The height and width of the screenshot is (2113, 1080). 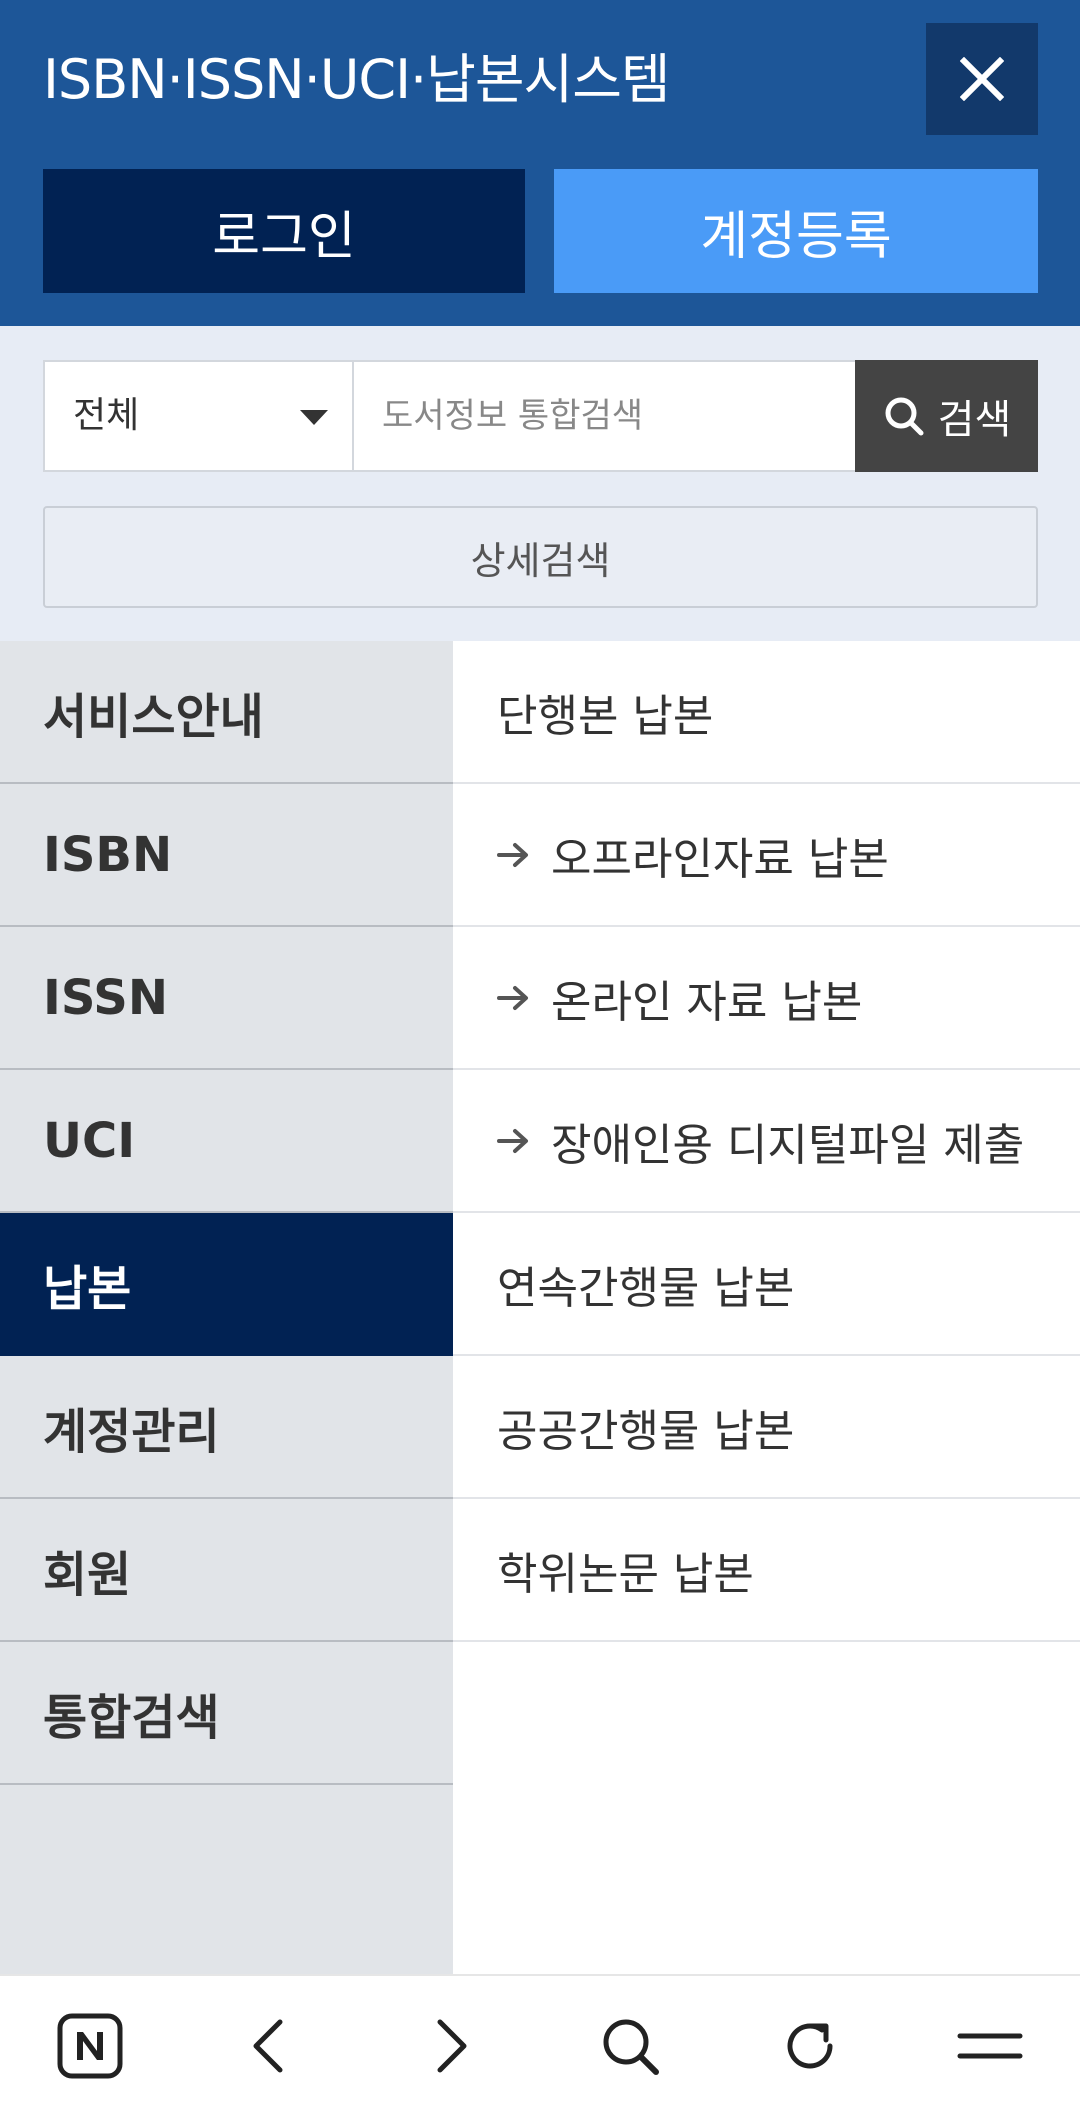 I want to click on submenu-item: 오프라인자료 납본, so click(x=766, y=855).